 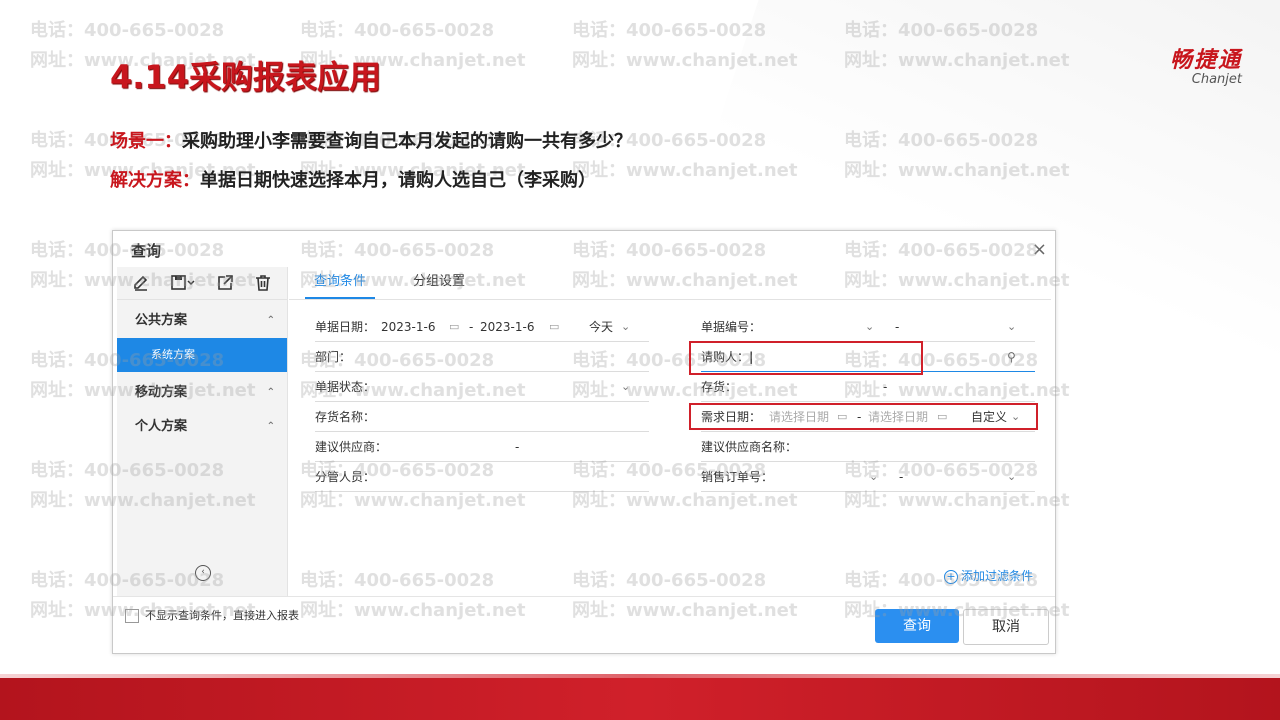 What do you see at coordinates (443, 282) in the screenshot?
I see `tab-group-settings: 分组设置` at bounding box center [443, 282].